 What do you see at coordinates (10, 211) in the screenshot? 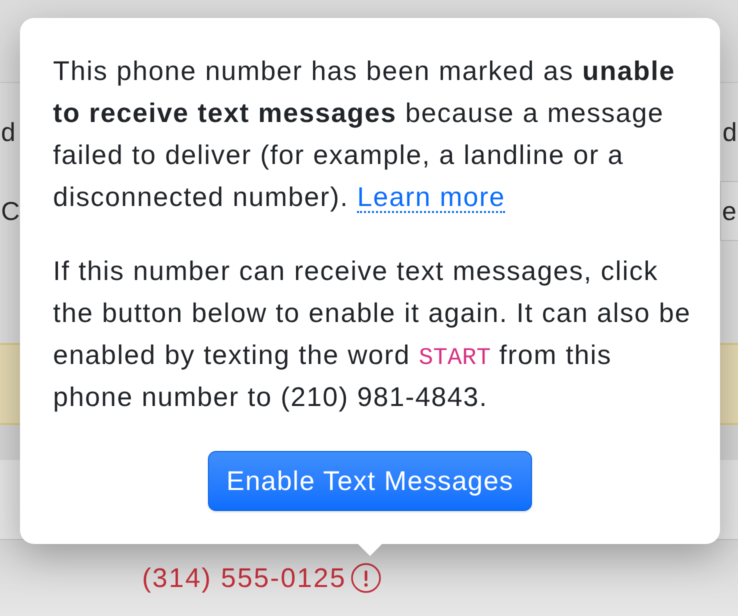
I see `text-fragment: C` at bounding box center [10, 211].